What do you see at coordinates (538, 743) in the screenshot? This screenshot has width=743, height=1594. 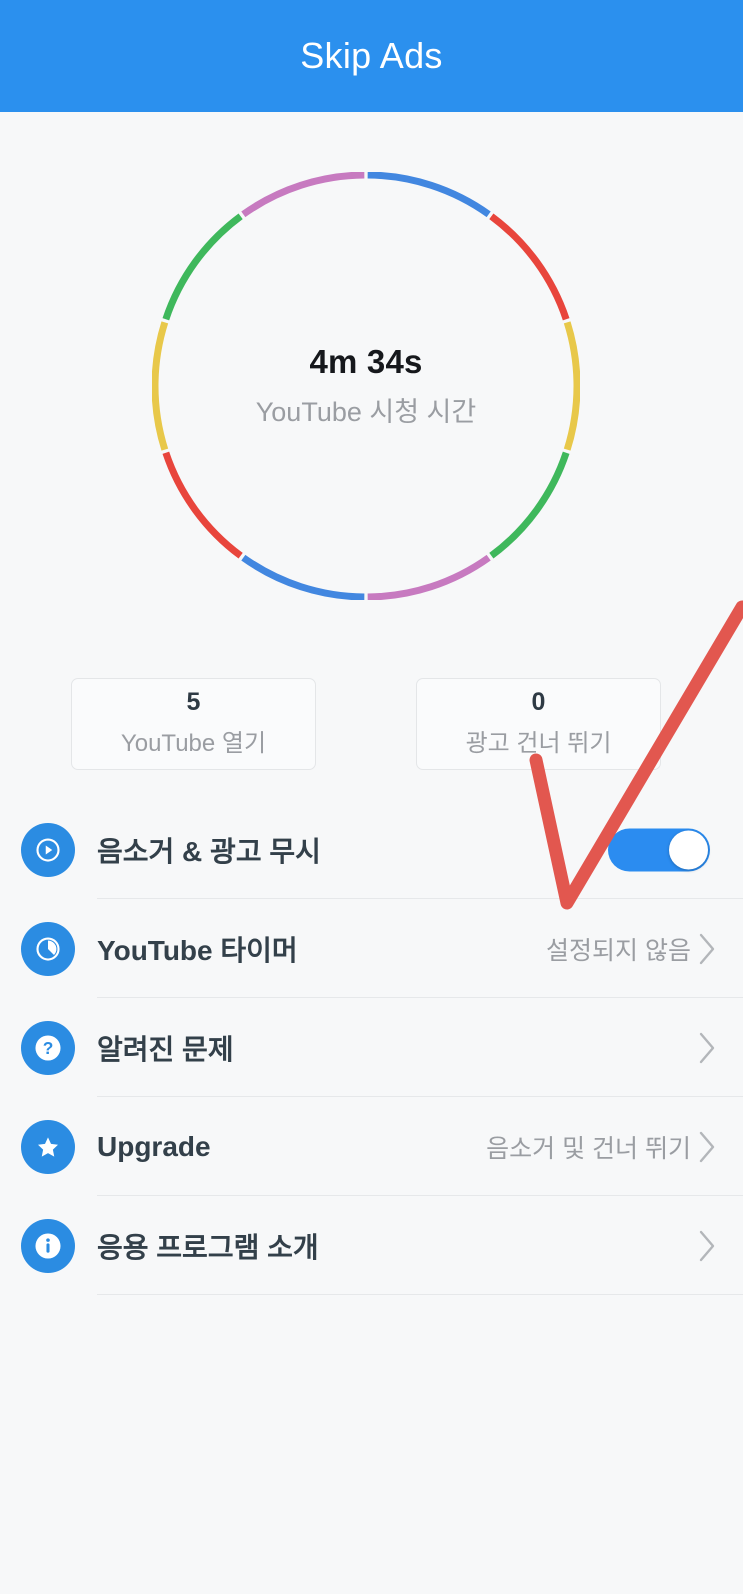 I see `stat-caption: 광고 건너 뛰기` at bounding box center [538, 743].